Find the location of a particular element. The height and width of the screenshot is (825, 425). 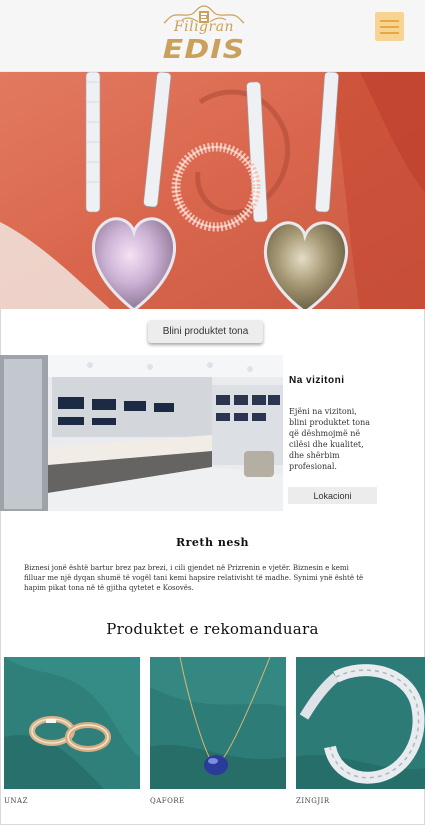

product-image-rings is located at coordinates (72, 723).